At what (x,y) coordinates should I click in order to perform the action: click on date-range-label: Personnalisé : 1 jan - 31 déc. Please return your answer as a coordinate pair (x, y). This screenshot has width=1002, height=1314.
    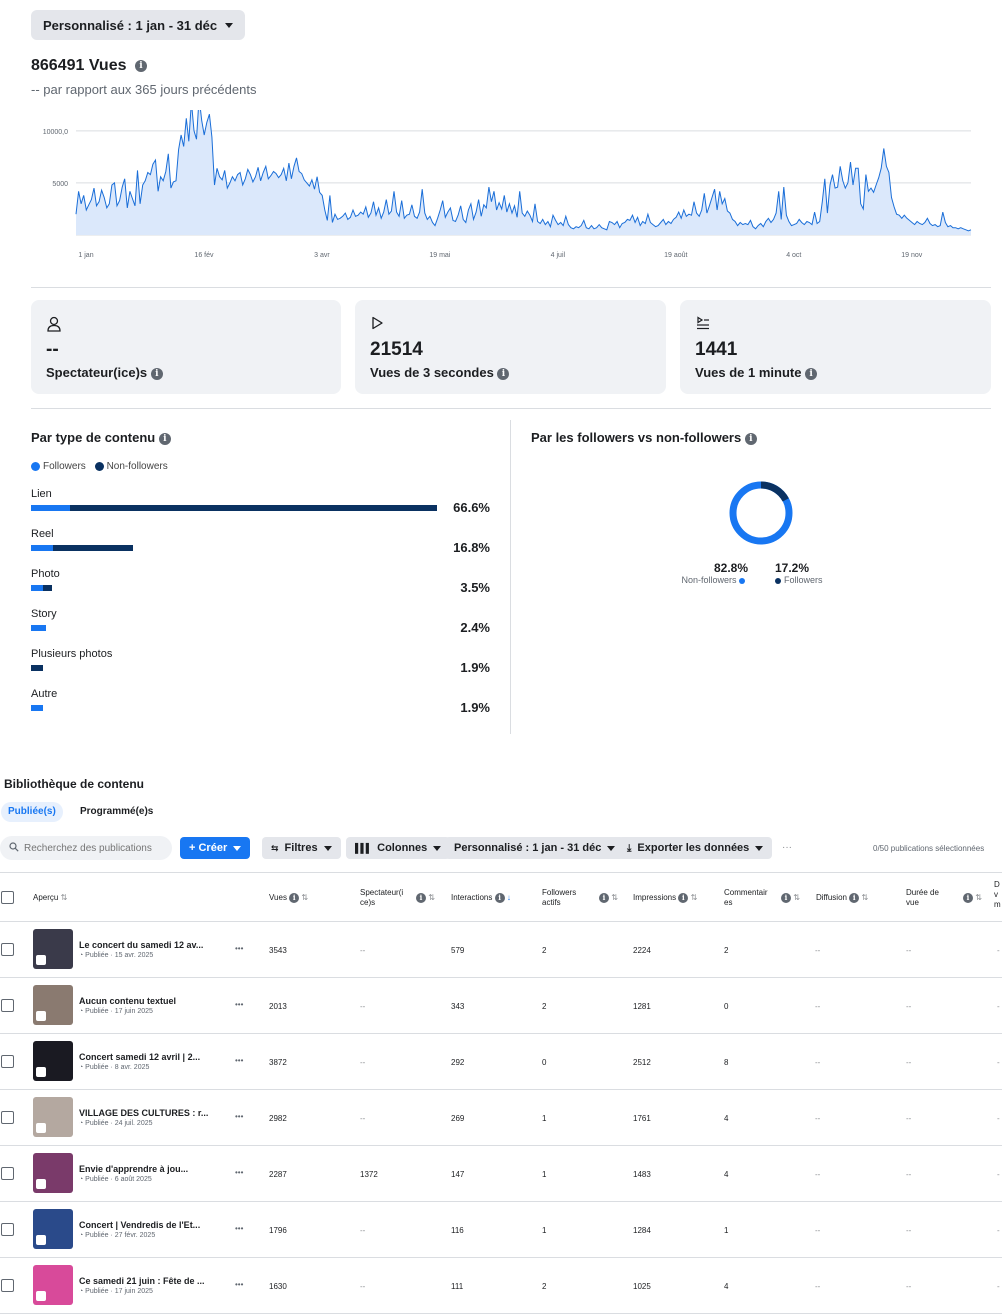
    Looking at the image, I should click on (130, 25).